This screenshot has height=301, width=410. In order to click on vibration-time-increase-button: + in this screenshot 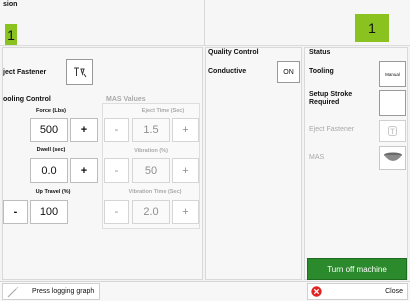, I will do `click(185, 212)`.